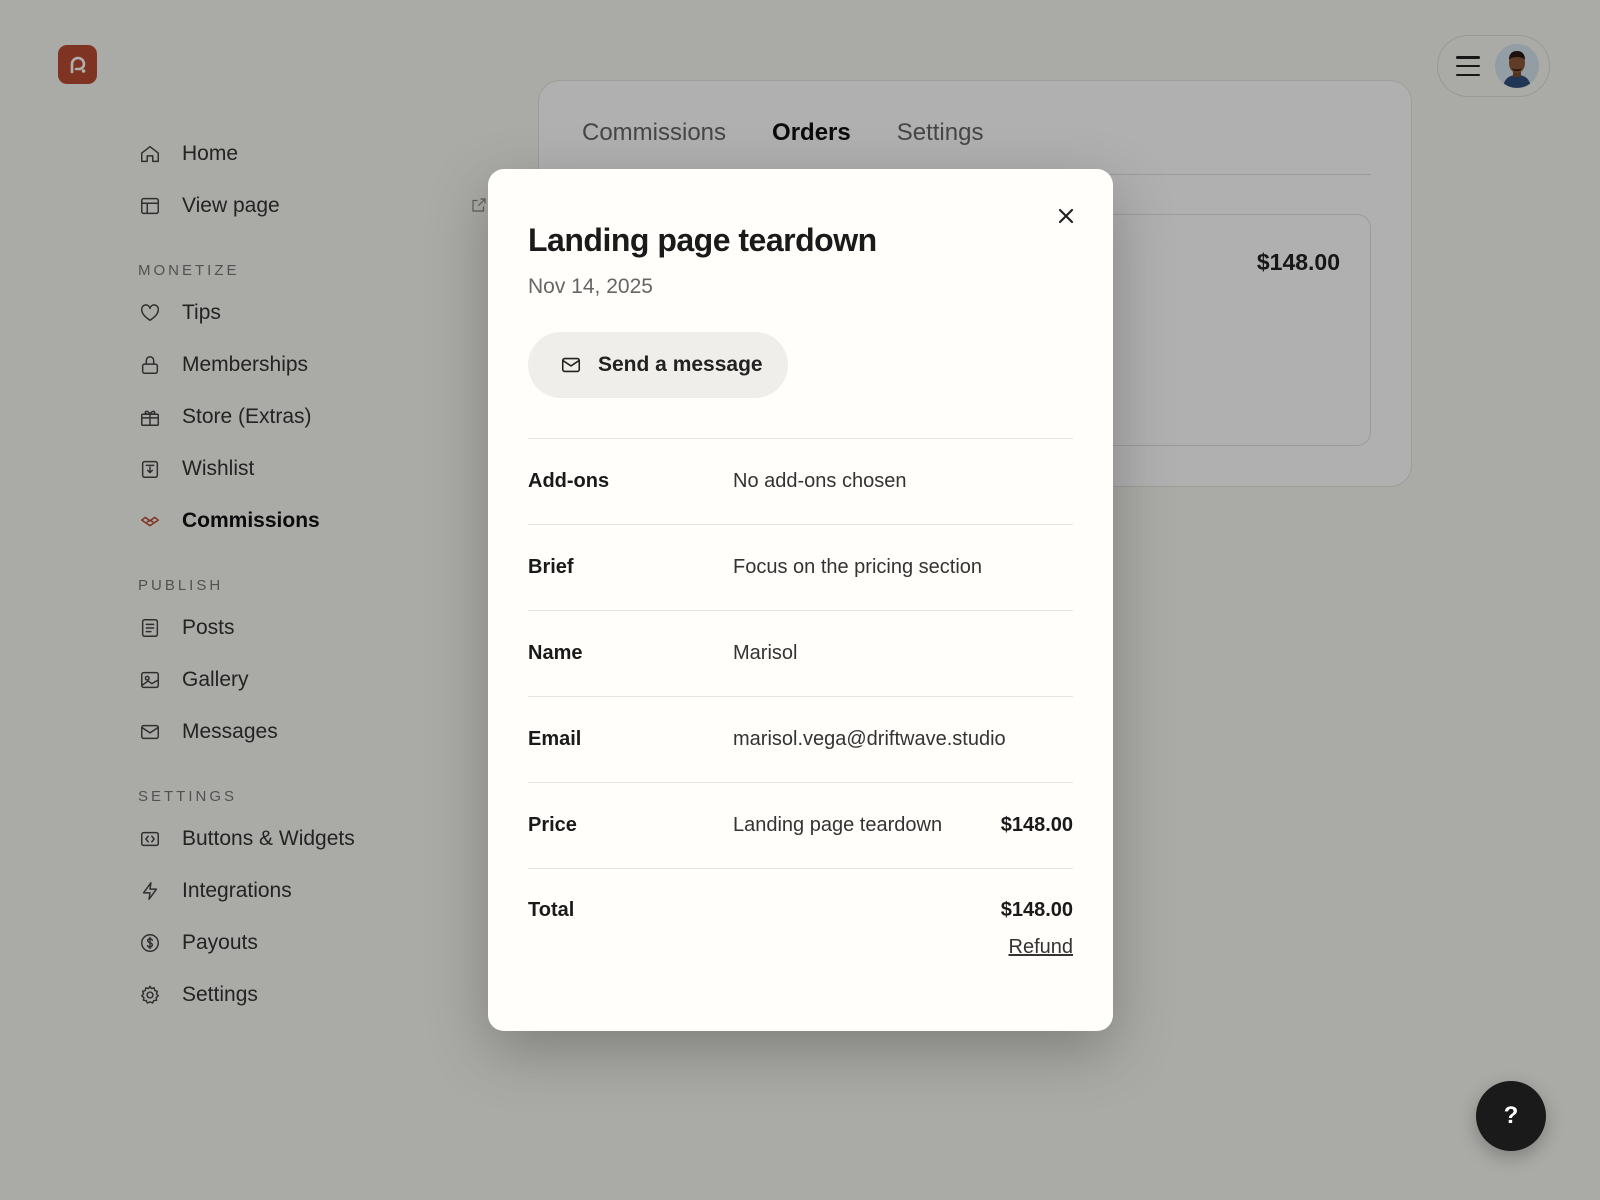 The width and height of the screenshot is (1600, 1200). What do you see at coordinates (555, 653) in the screenshot?
I see `detail-label: Name` at bounding box center [555, 653].